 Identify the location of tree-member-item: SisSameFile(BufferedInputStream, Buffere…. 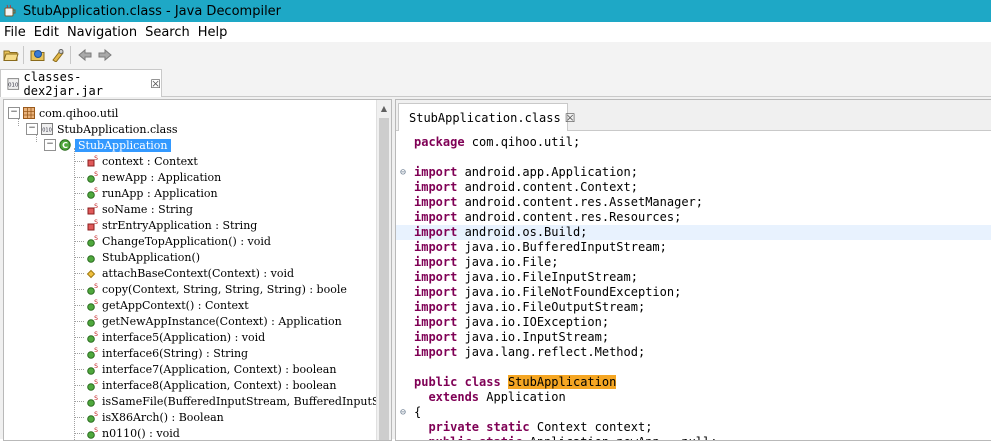
(225, 401).